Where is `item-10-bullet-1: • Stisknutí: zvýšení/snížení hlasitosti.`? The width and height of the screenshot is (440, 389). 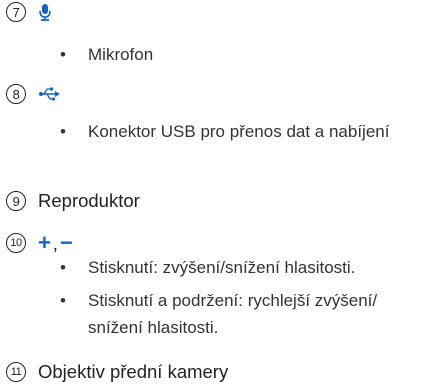
item-10-bullet-1: • Stisknutí: zvýšení/snížení hlasitosti. is located at coordinates (246, 267).